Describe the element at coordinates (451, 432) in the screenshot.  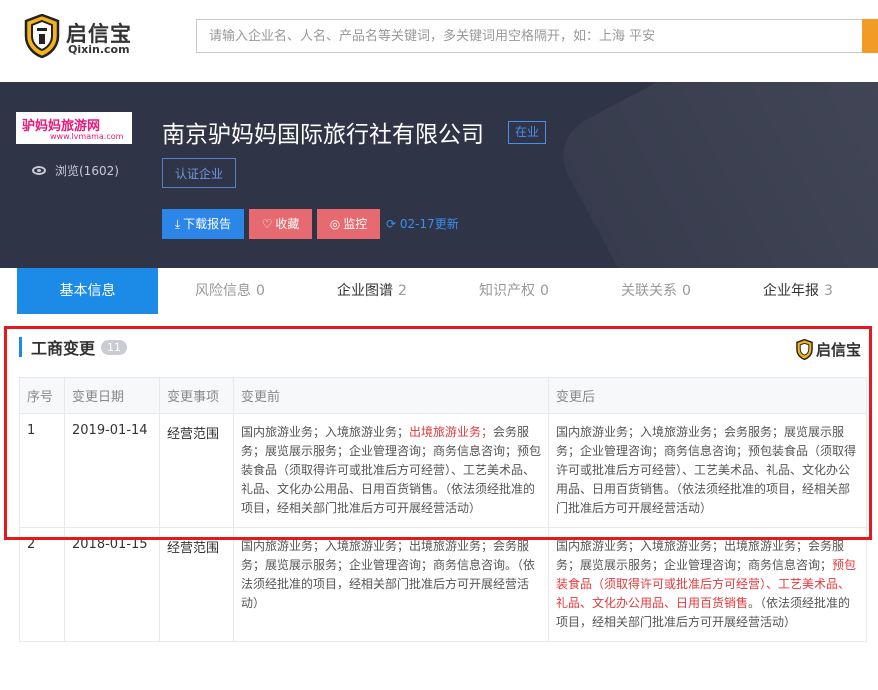
I see `highlight-segment: 出境旅游业务；` at that location.